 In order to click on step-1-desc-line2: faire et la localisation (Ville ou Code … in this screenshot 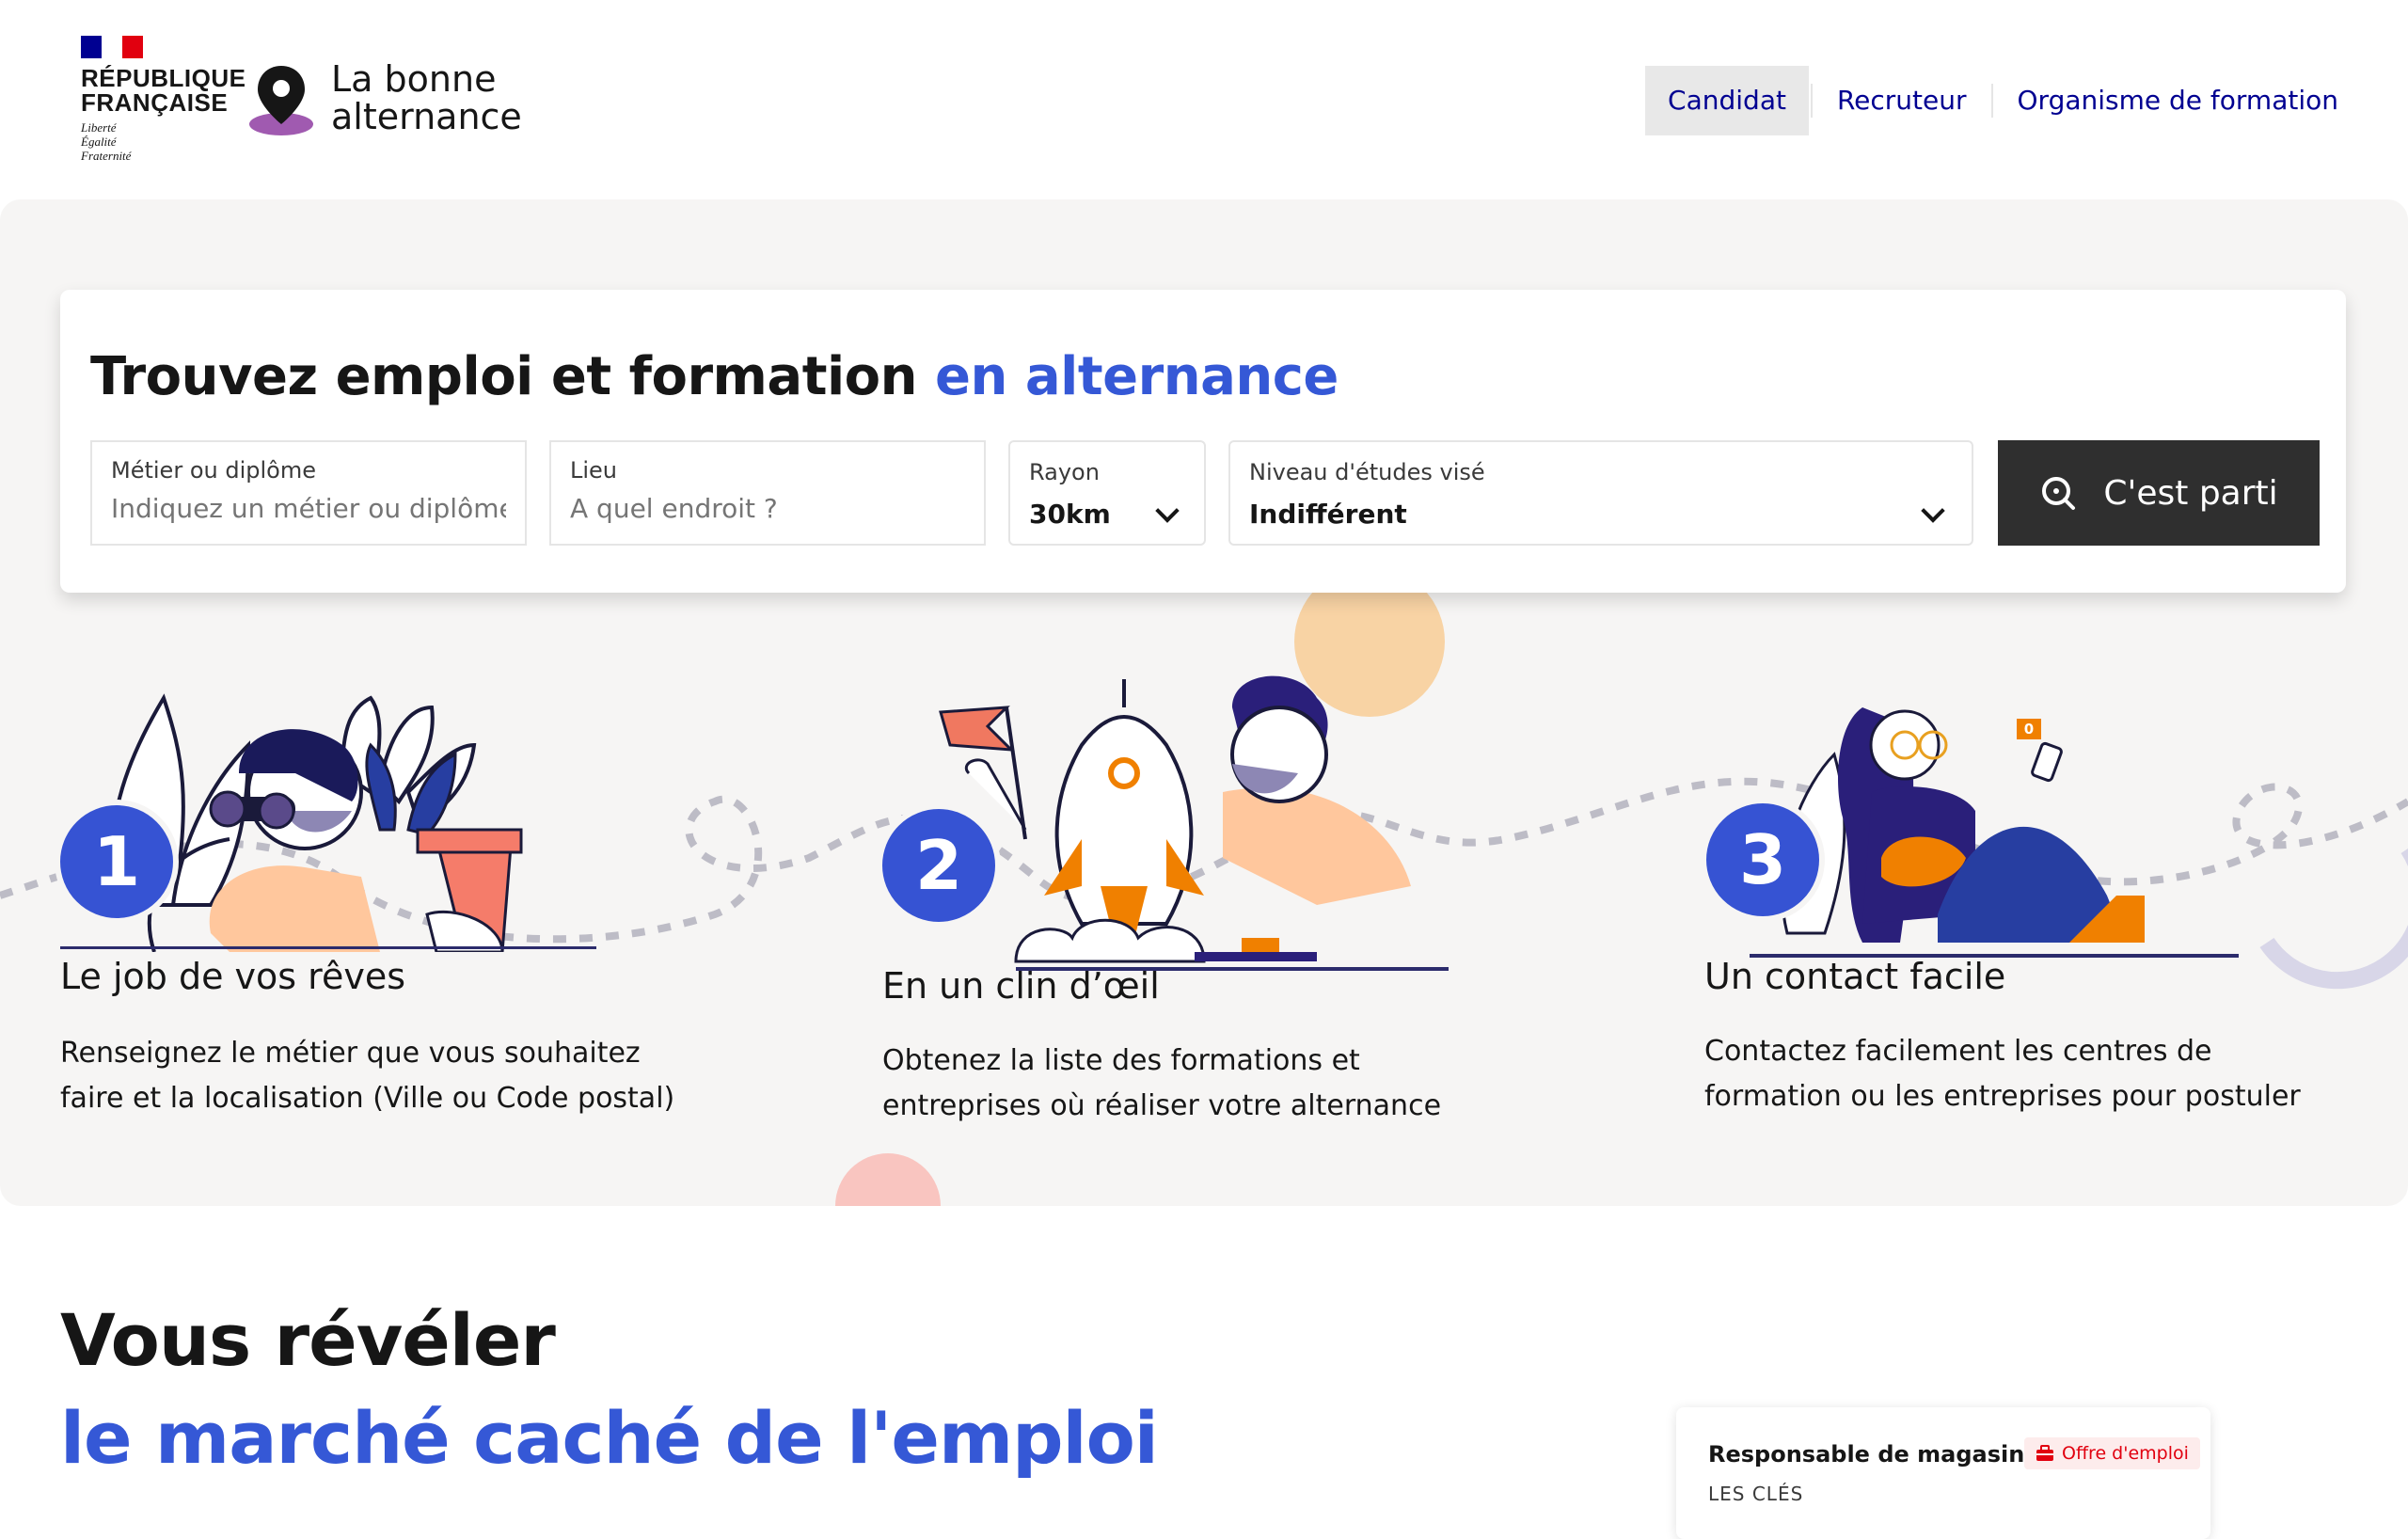, I will do `click(368, 1098)`.